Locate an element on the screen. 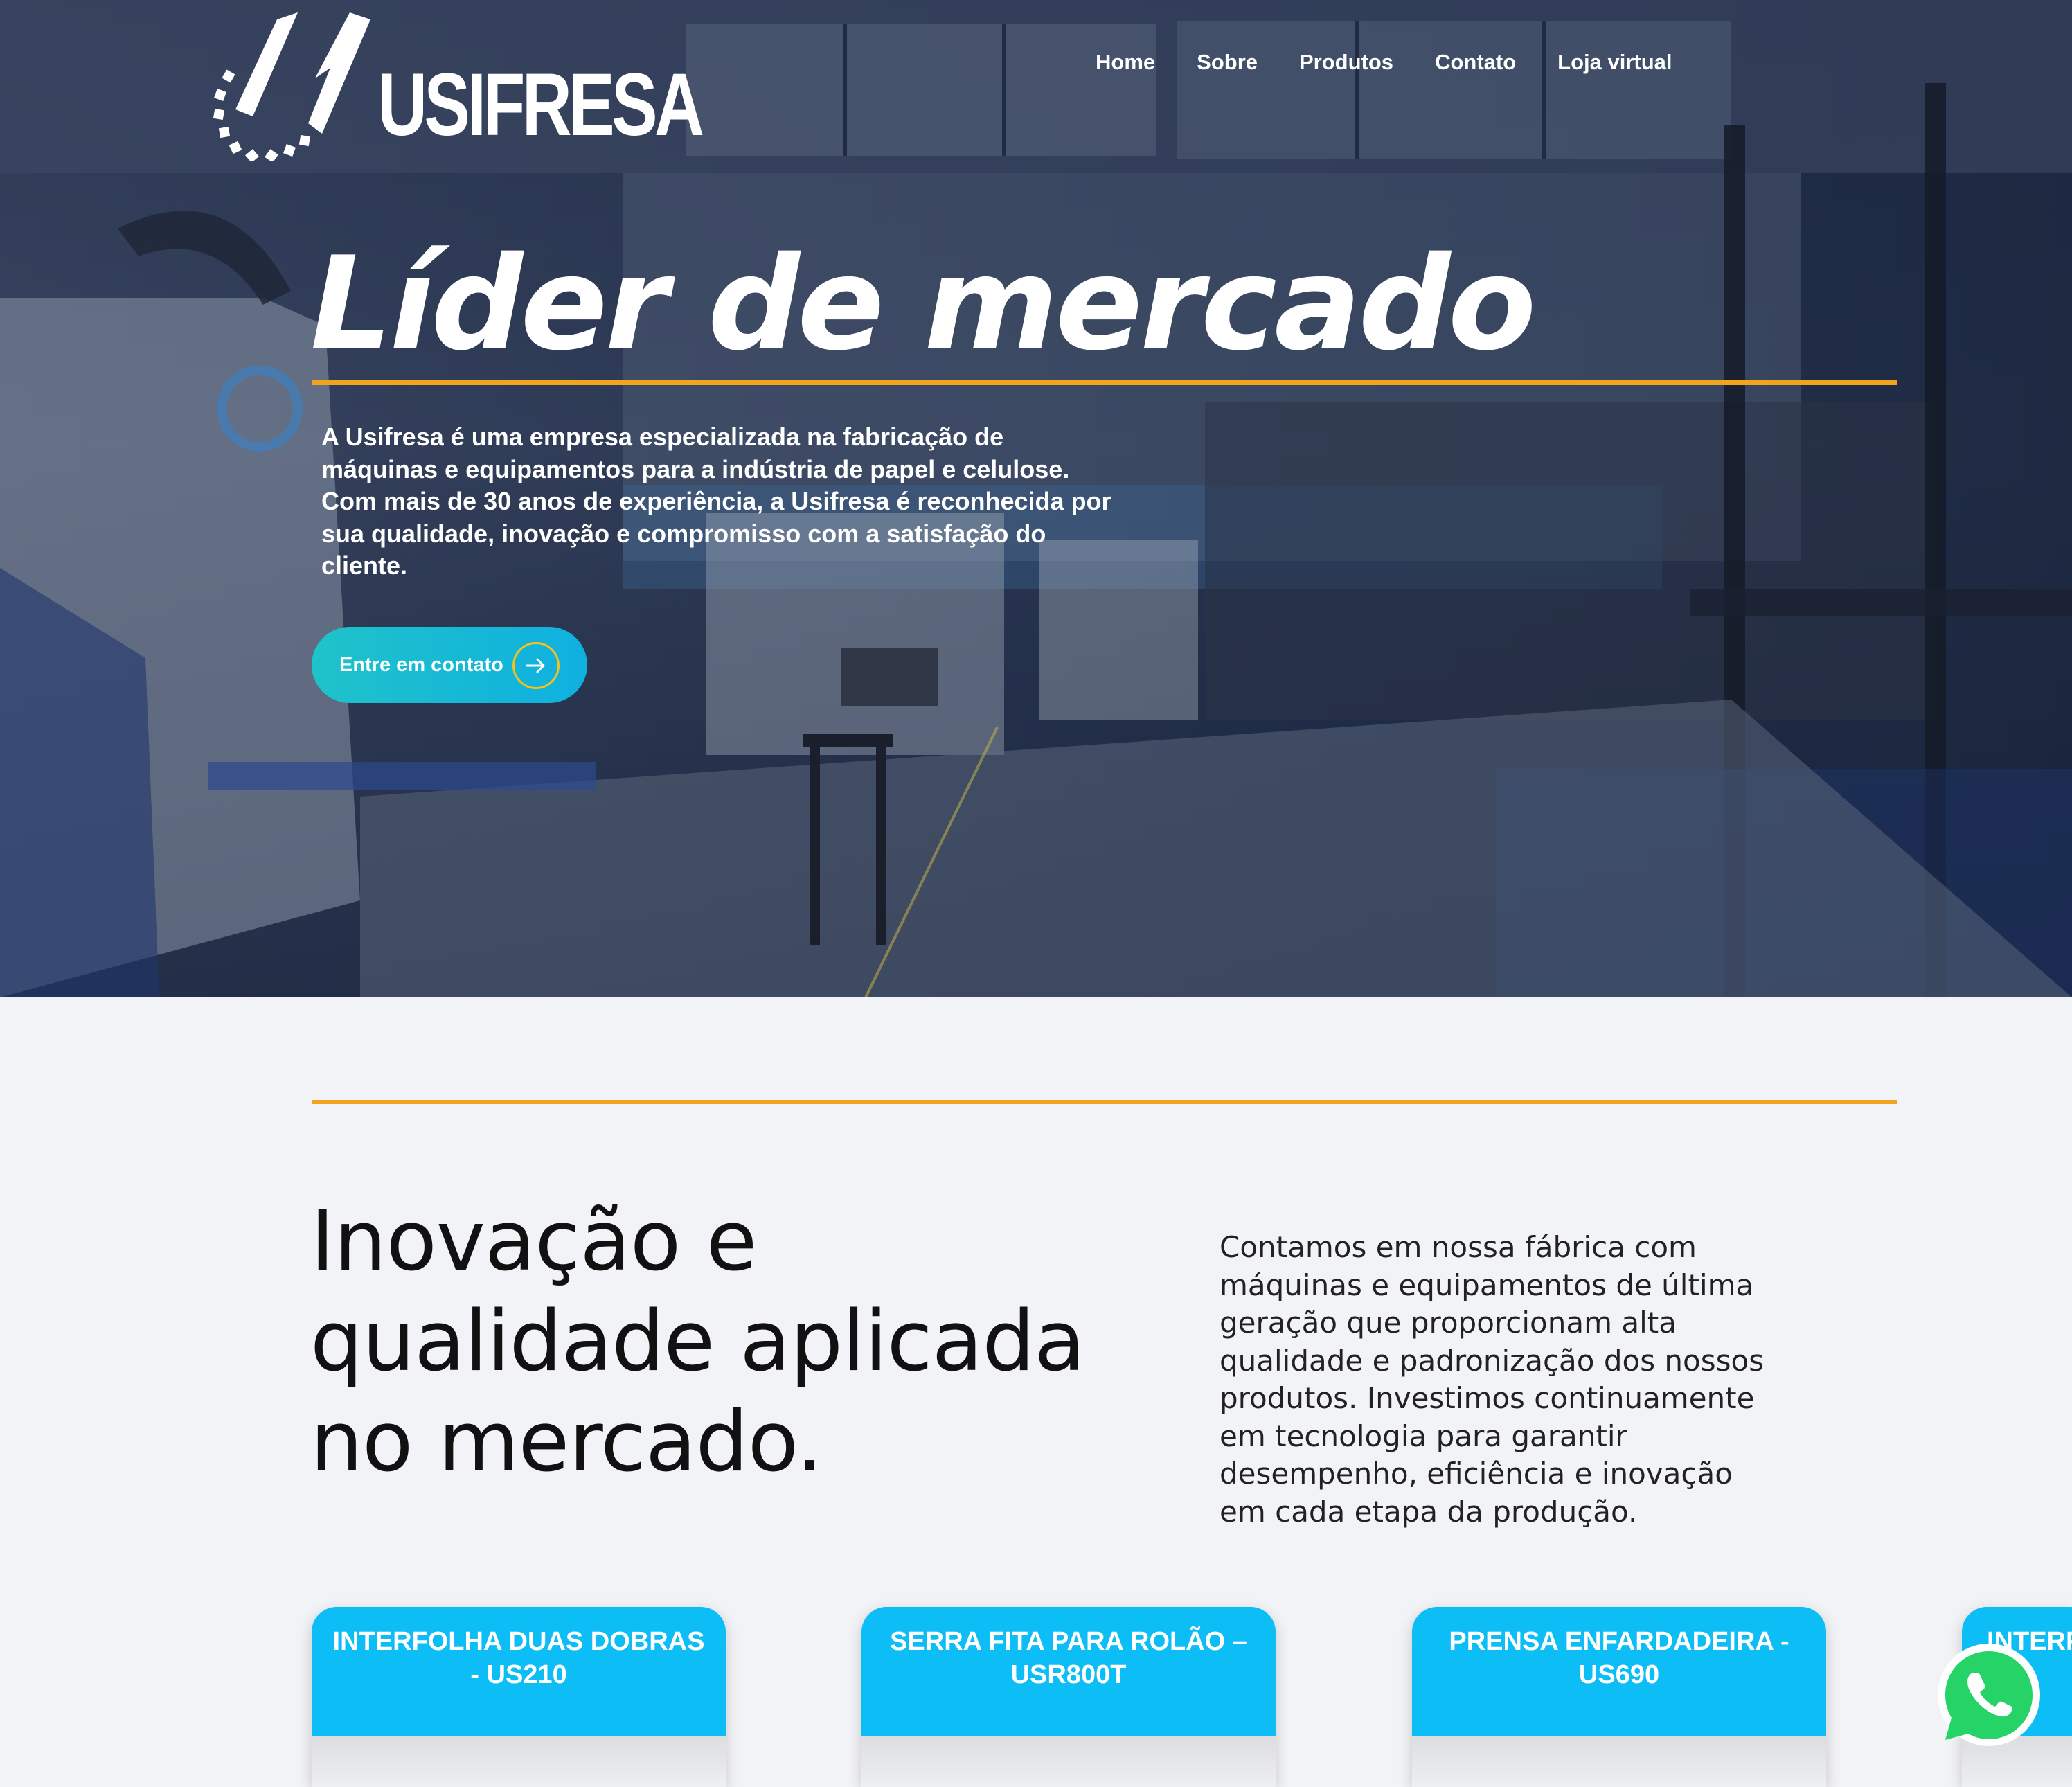  whatsapp-icon is located at coordinates (1989, 1695).